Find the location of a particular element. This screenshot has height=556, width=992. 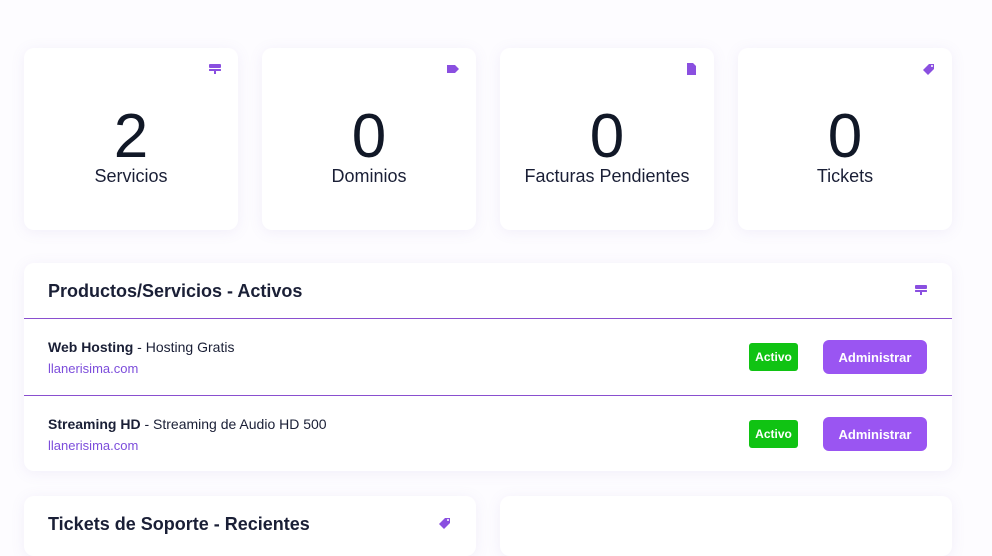

plan-name: Streaming de Audio HD 500 is located at coordinates (240, 424).